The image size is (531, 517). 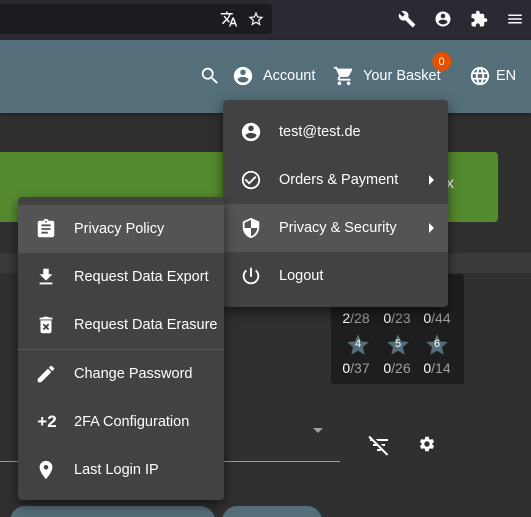 I want to click on menu-item-label: test@test.de, so click(x=320, y=132).